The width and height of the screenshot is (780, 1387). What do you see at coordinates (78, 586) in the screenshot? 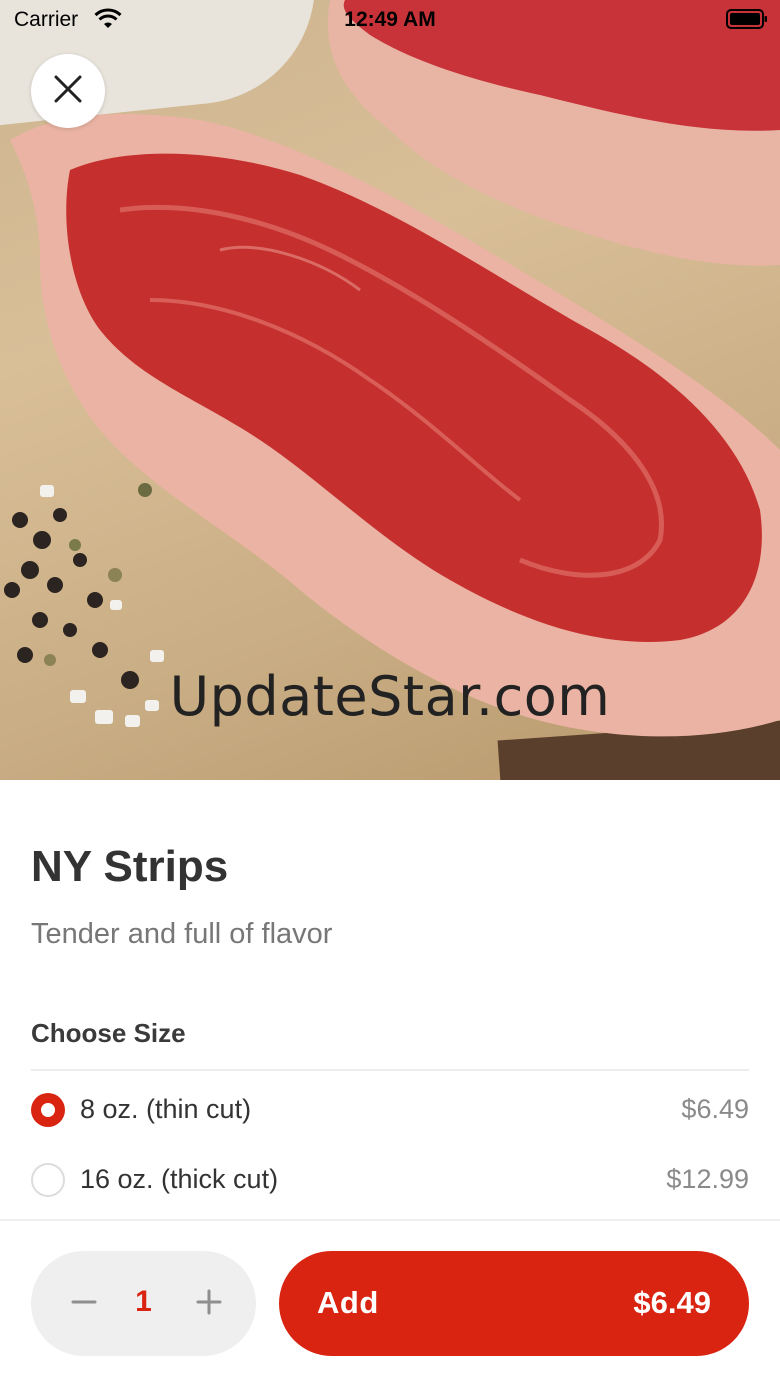
I see `peppercorns` at bounding box center [78, 586].